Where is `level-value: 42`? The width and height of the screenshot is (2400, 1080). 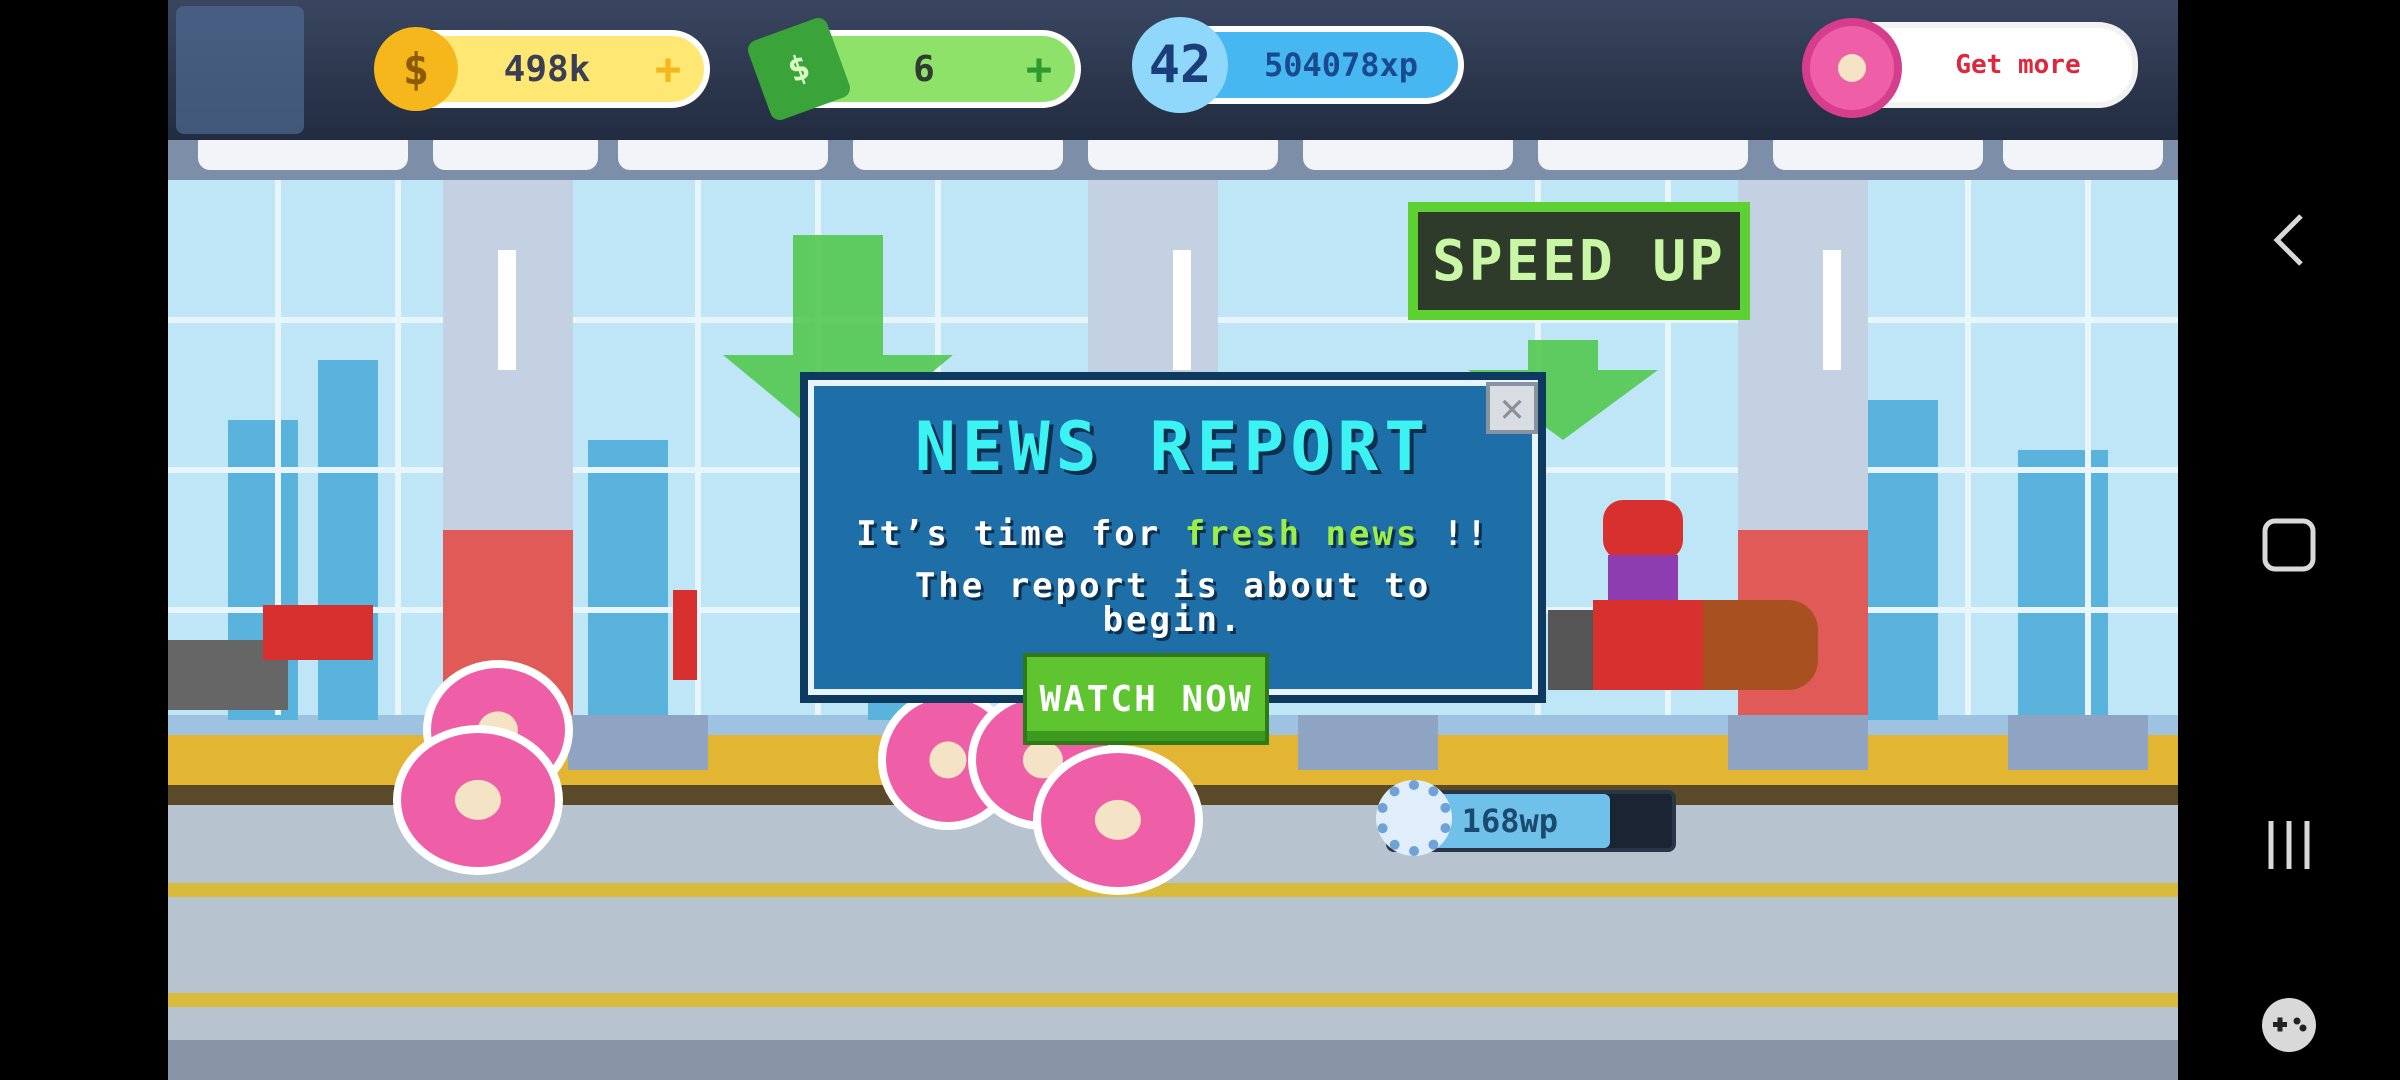
level-value: 42 is located at coordinates (1180, 65).